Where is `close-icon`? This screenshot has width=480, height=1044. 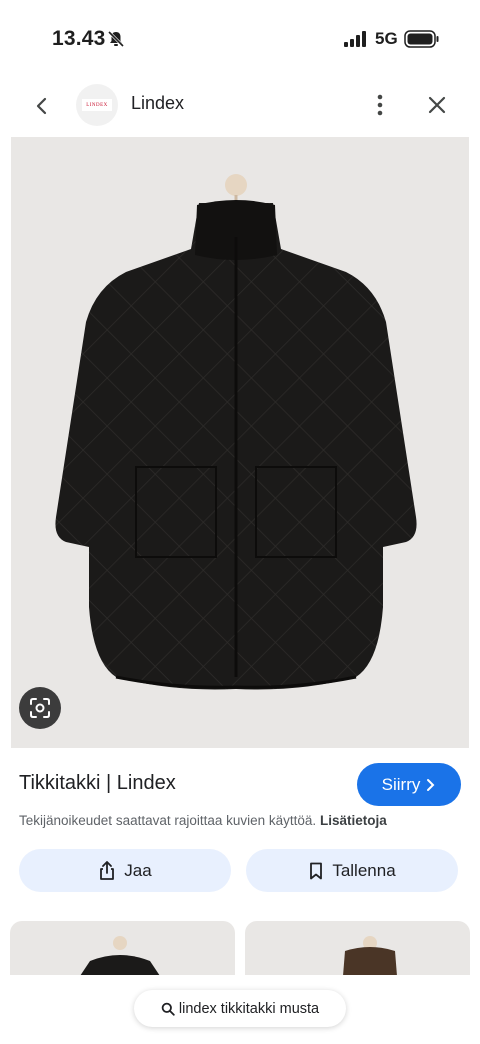 close-icon is located at coordinates (437, 105).